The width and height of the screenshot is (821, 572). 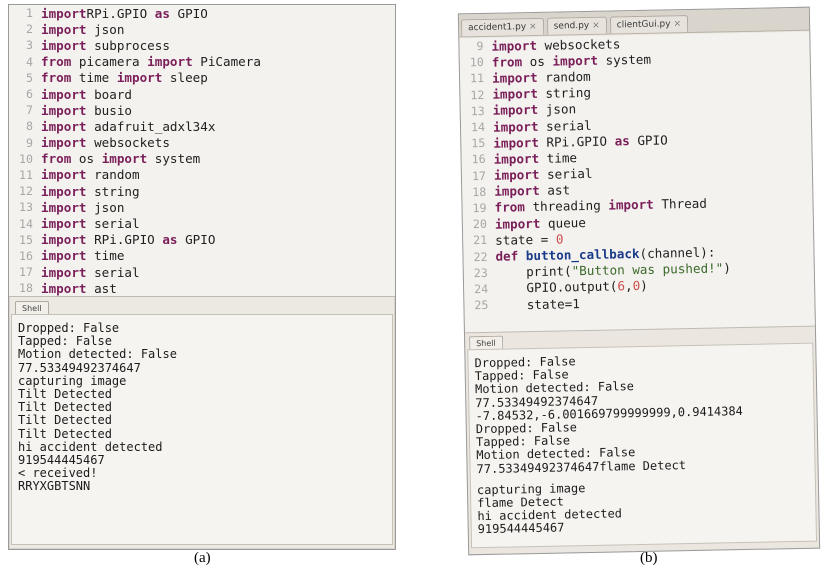 I want to click on code-text: import websockets, so click(x=105, y=143).